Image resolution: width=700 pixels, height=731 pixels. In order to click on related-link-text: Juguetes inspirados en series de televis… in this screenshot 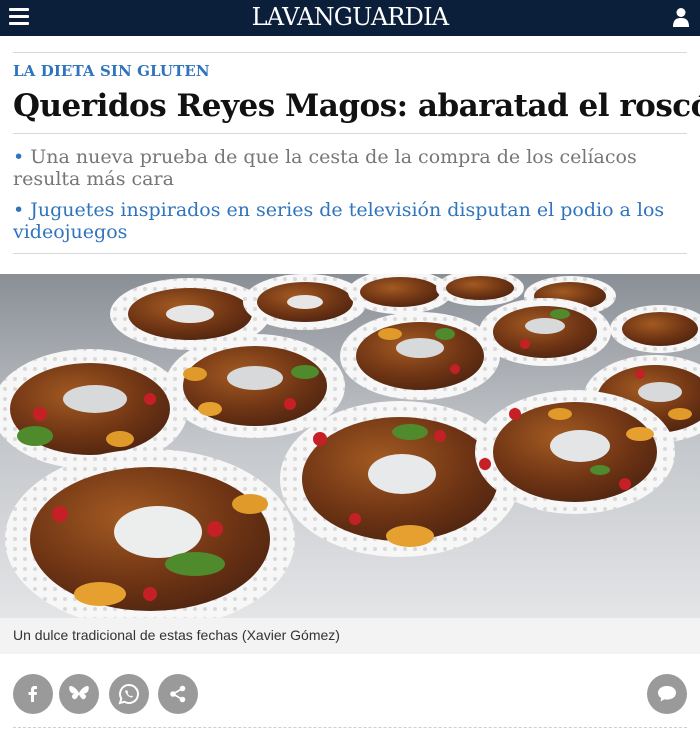, I will do `click(338, 221)`.